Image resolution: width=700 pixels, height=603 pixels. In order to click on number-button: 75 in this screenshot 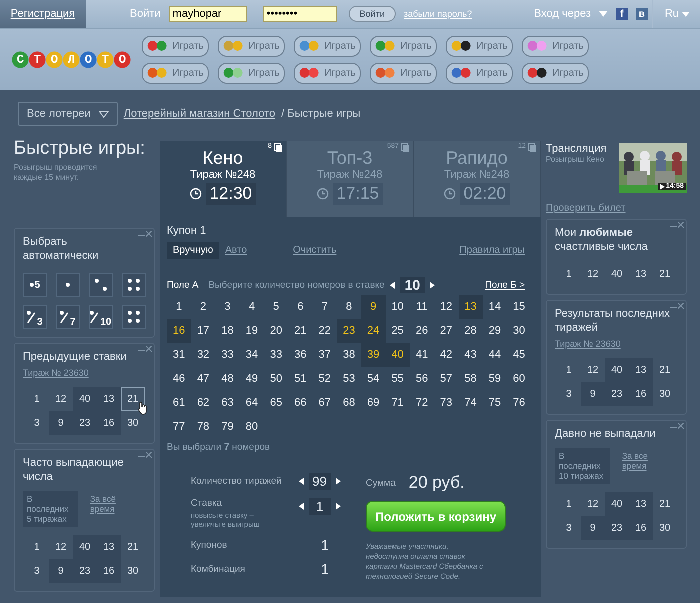, I will do `click(495, 403)`.